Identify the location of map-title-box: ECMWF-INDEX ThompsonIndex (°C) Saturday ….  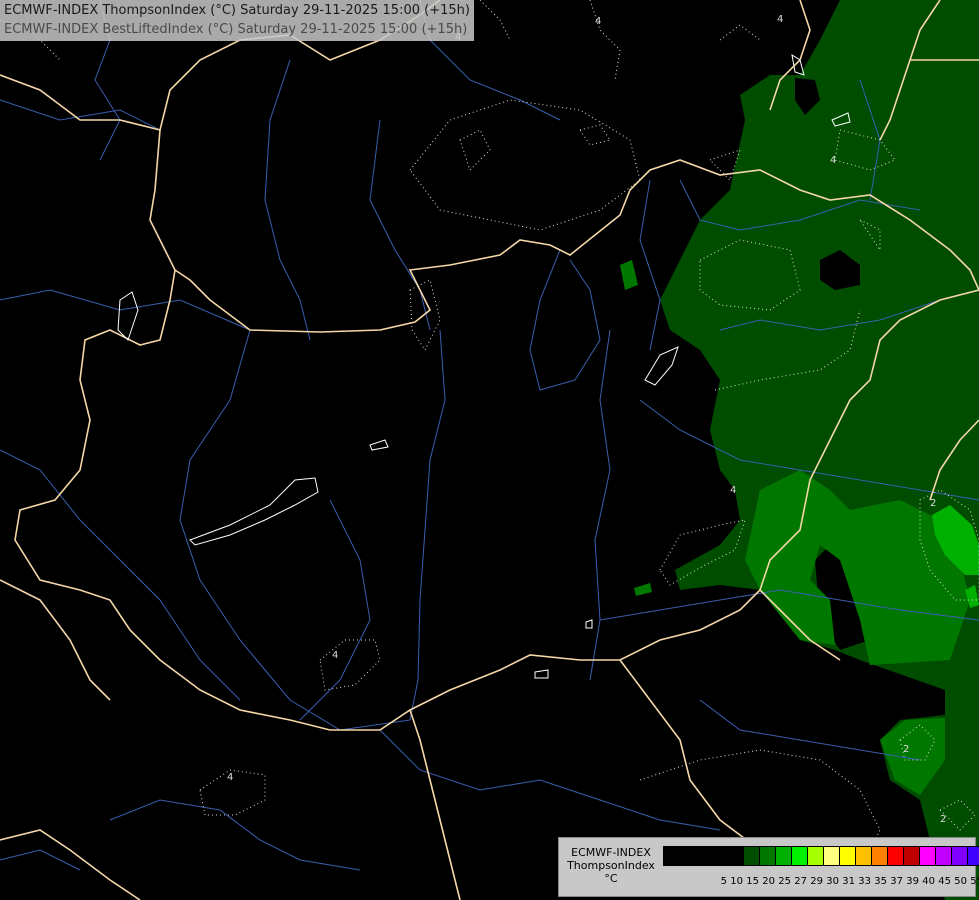
(237, 20).